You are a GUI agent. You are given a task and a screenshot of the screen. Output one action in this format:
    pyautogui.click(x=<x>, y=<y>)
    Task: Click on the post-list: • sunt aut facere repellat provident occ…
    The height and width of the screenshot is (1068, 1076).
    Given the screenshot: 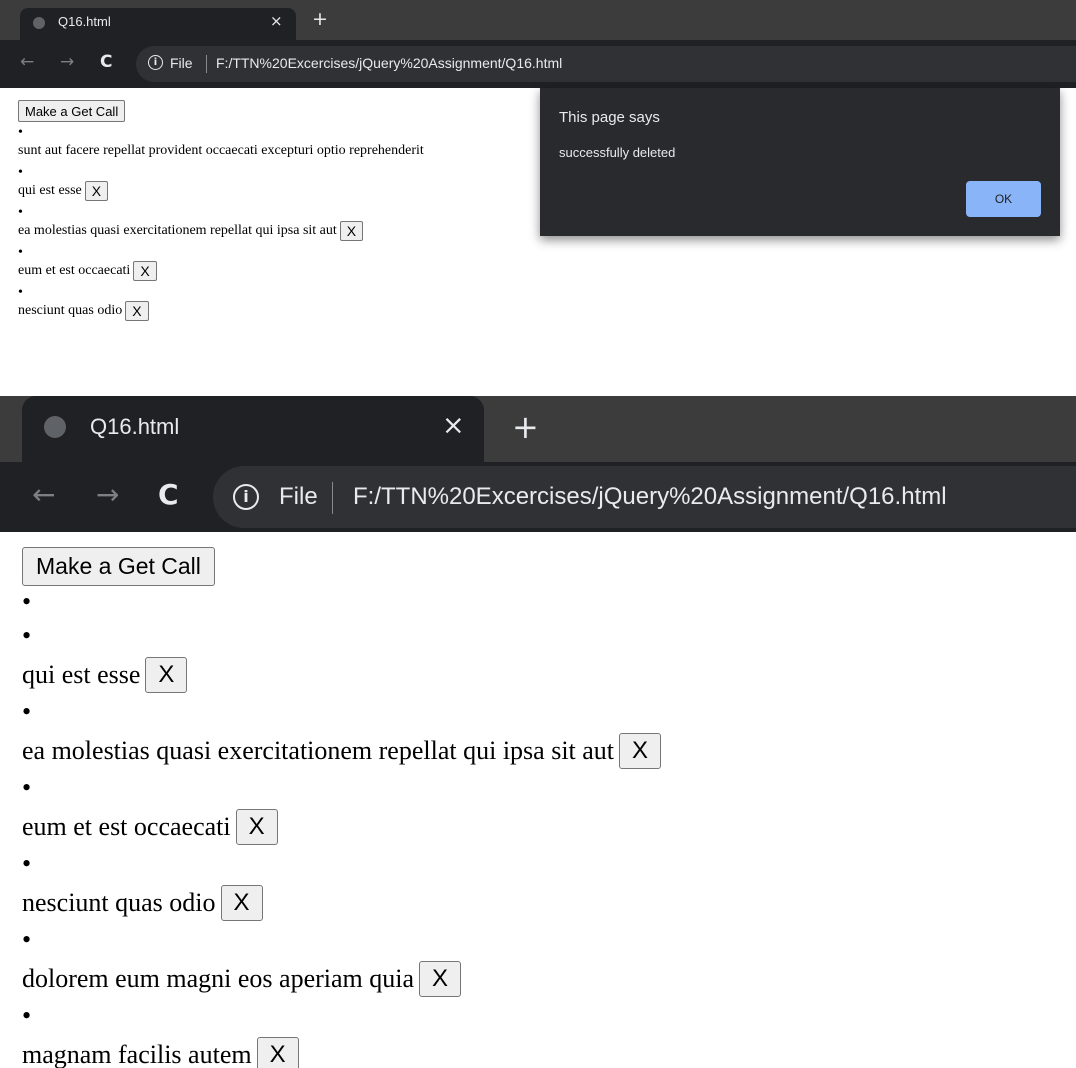 What is the action you would take?
    pyautogui.click(x=221, y=223)
    